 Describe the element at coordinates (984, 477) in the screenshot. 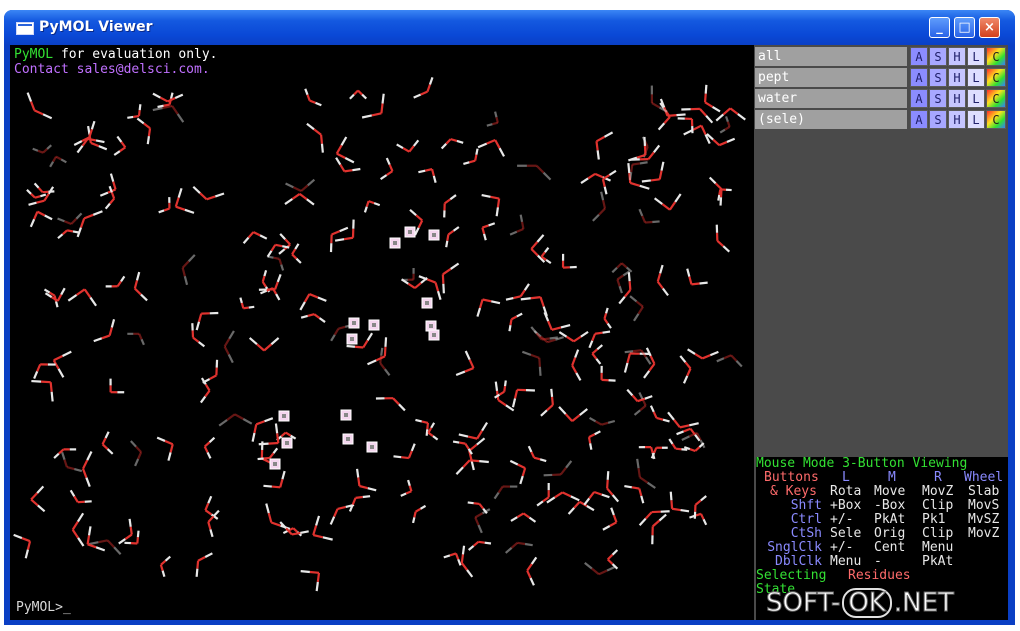

I see `wheel-label: Wheel` at that location.